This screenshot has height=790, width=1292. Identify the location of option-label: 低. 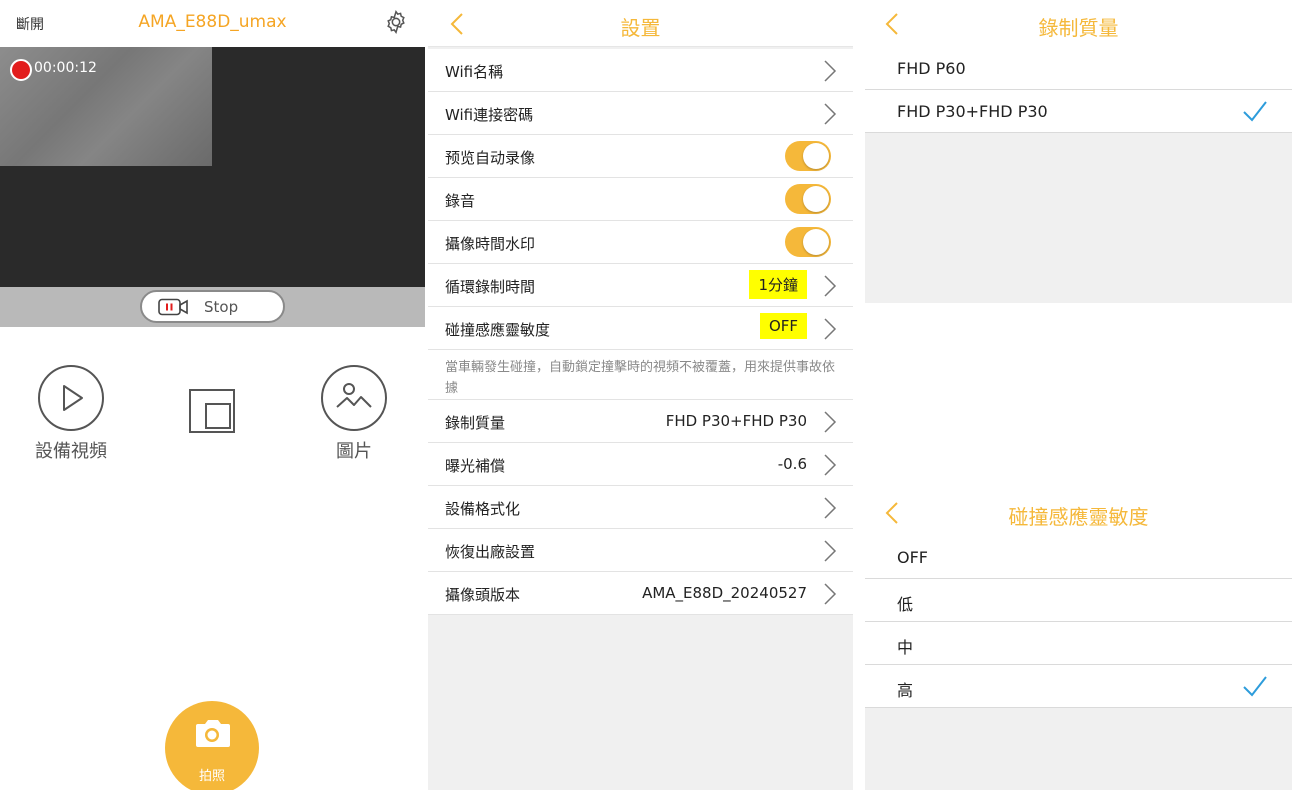
(905, 604).